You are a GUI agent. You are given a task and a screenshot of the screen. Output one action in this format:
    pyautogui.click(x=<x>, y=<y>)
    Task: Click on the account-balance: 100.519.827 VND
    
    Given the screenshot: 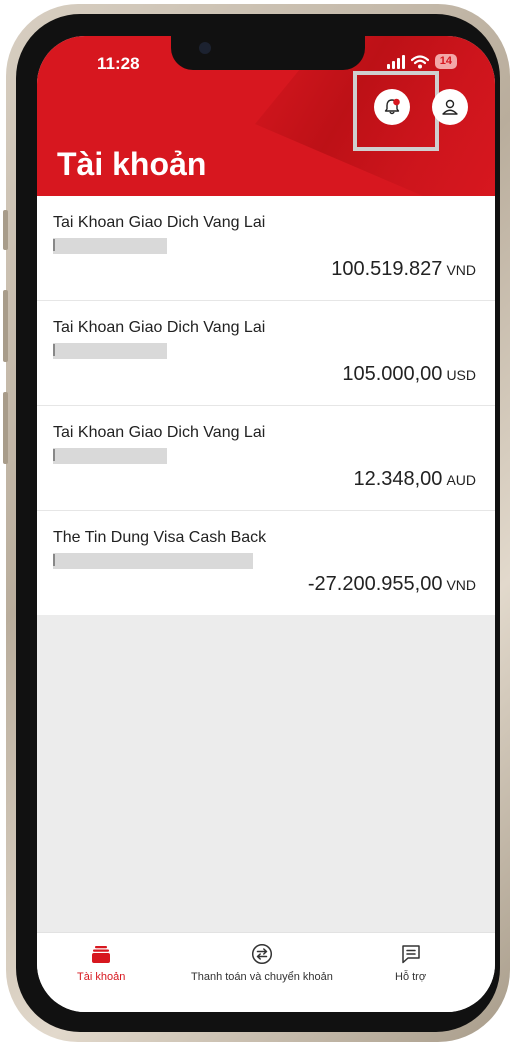 What is the action you would take?
    pyautogui.click(x=403, y=269)
    